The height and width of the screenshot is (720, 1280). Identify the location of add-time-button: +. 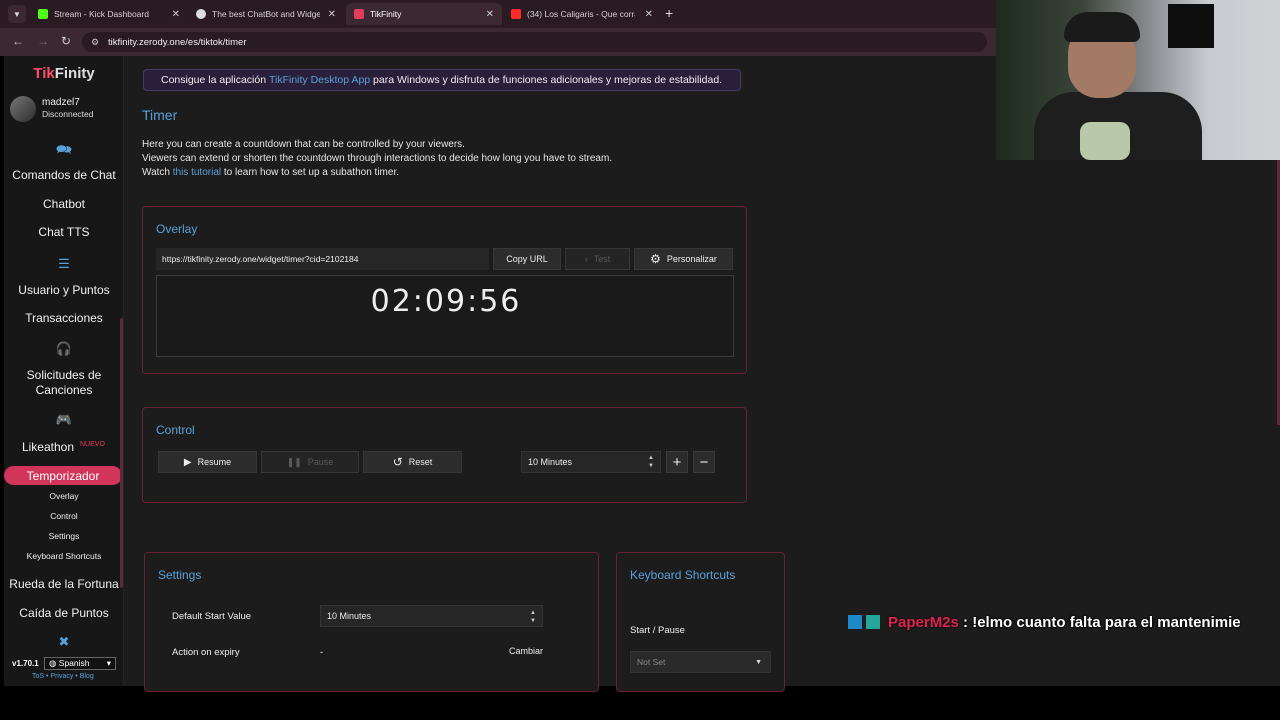
(677, 462).